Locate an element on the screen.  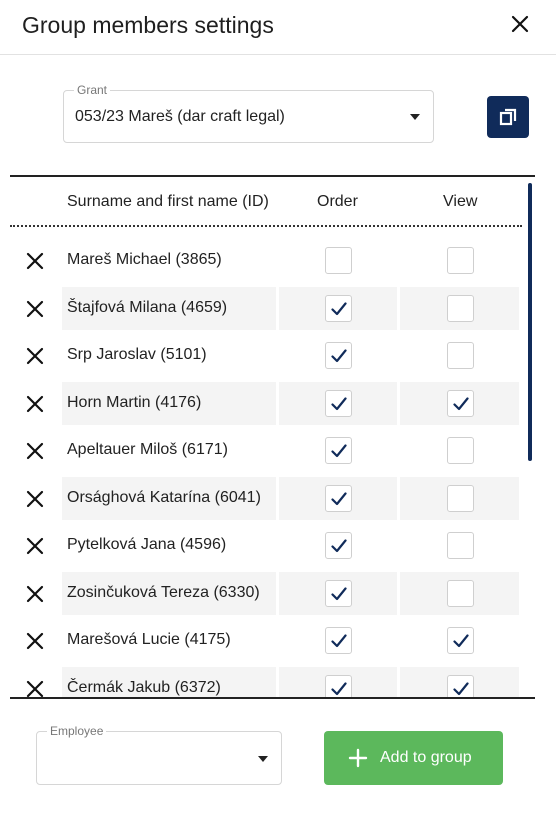
table-row: Srp Jaroslav (5101) is located at coordinates (266, 356).